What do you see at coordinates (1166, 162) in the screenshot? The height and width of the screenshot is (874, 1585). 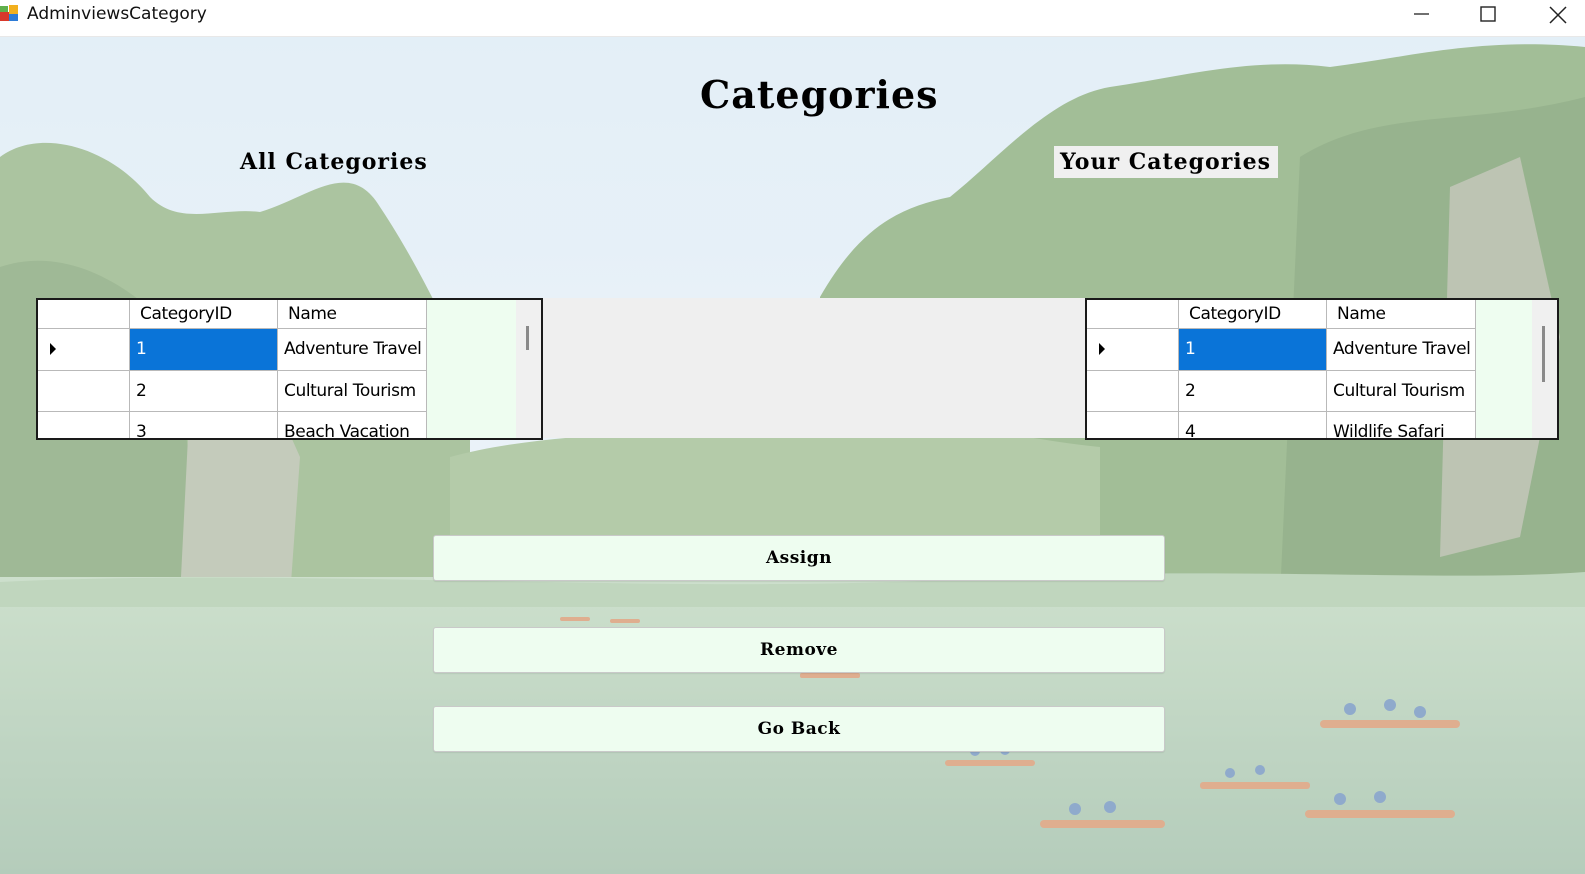 I see `your-categories-heading: Your Categories` at bounding box center [1166, 162].